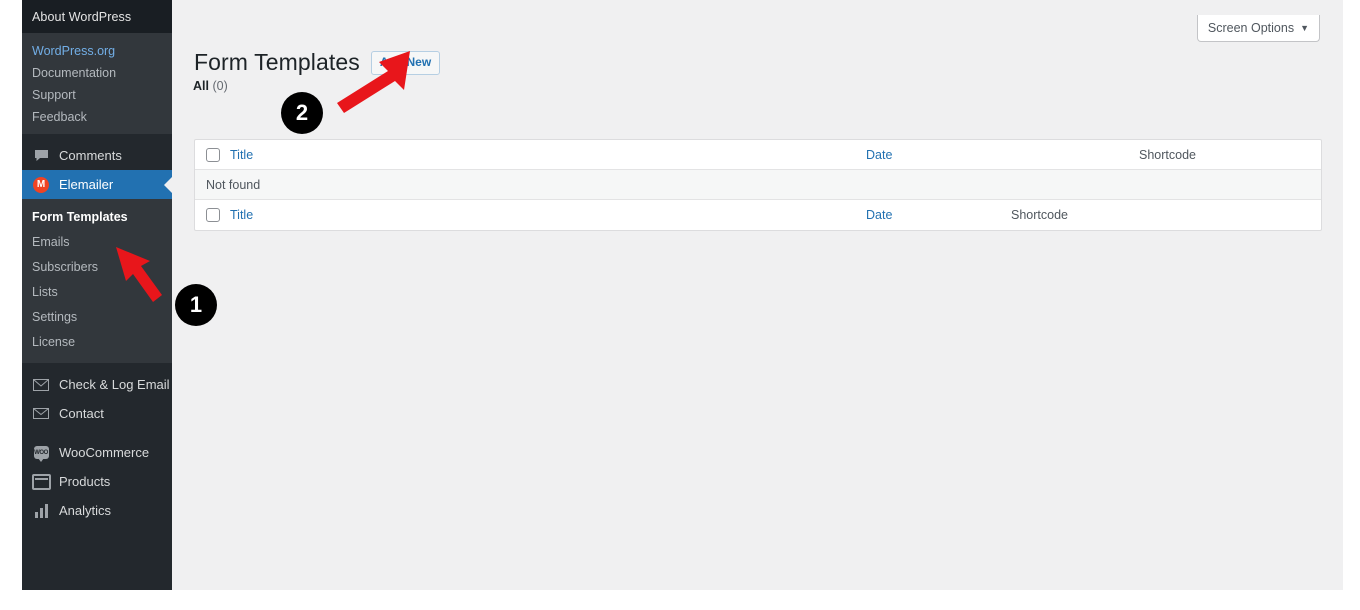  I want to click on woocommerce-icon: WOO, so click(41, 453).